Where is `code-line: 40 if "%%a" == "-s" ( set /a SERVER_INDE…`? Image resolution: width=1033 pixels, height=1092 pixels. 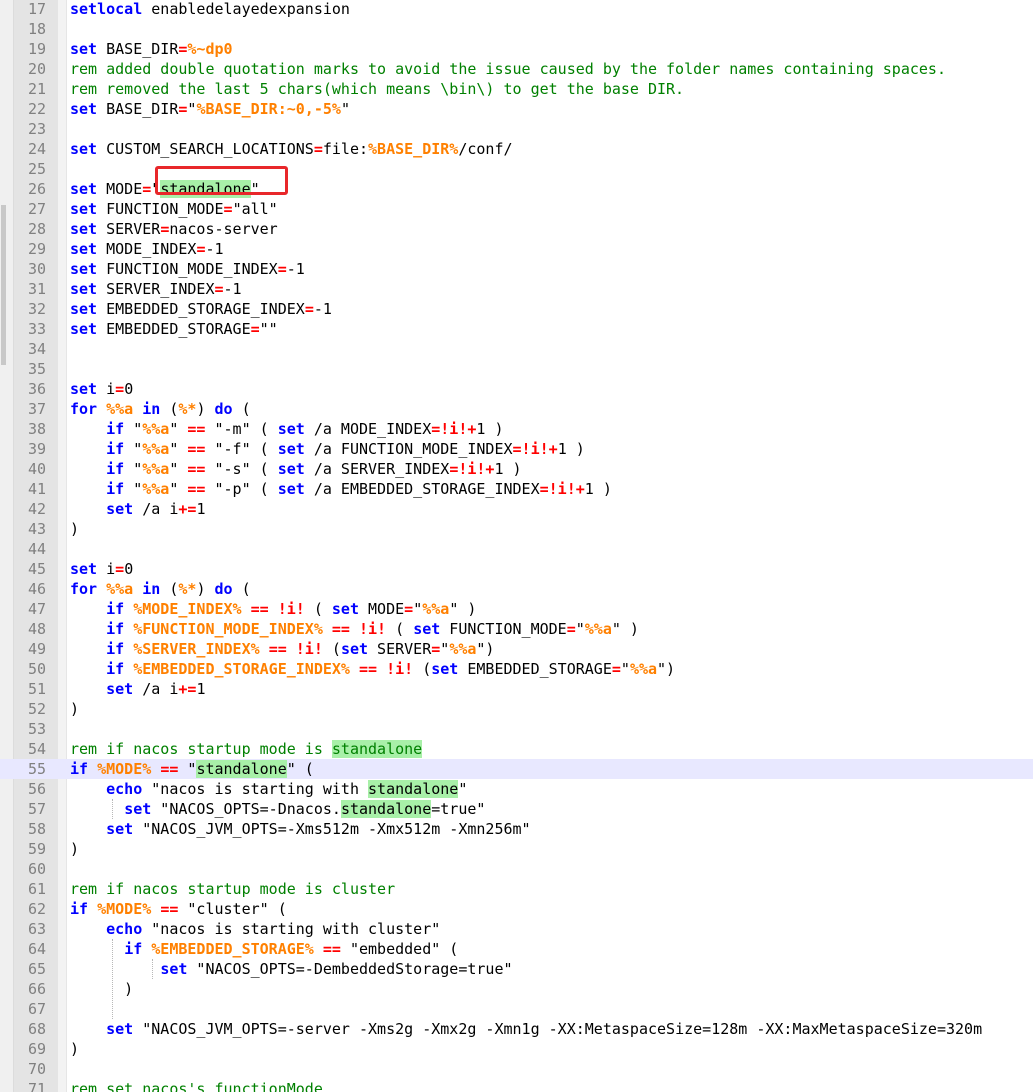 code-line: 40 if "%%a" == "-s" ( set /a SERVER_INDE… is located at coordinates (516, 469).